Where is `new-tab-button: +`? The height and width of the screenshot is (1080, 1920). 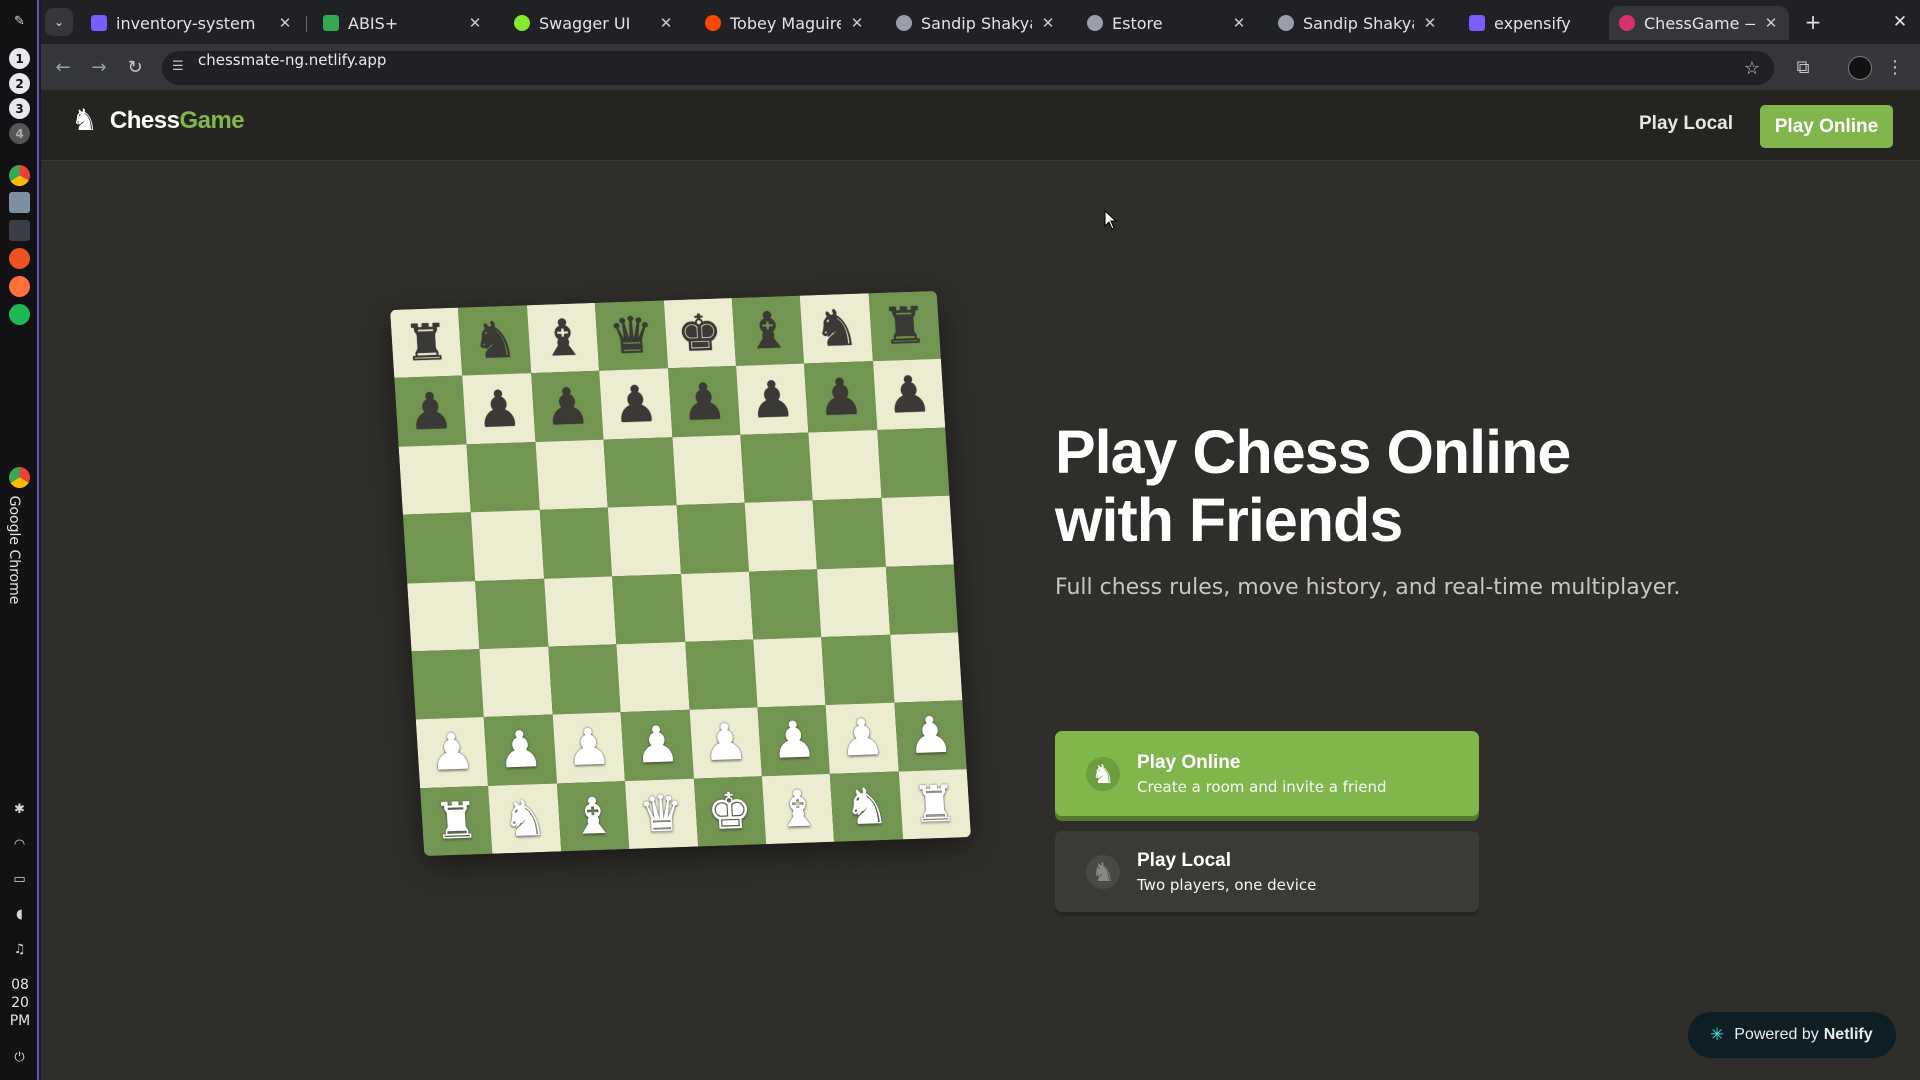 new-tab-button: + is located at coordinates (1813, 22).